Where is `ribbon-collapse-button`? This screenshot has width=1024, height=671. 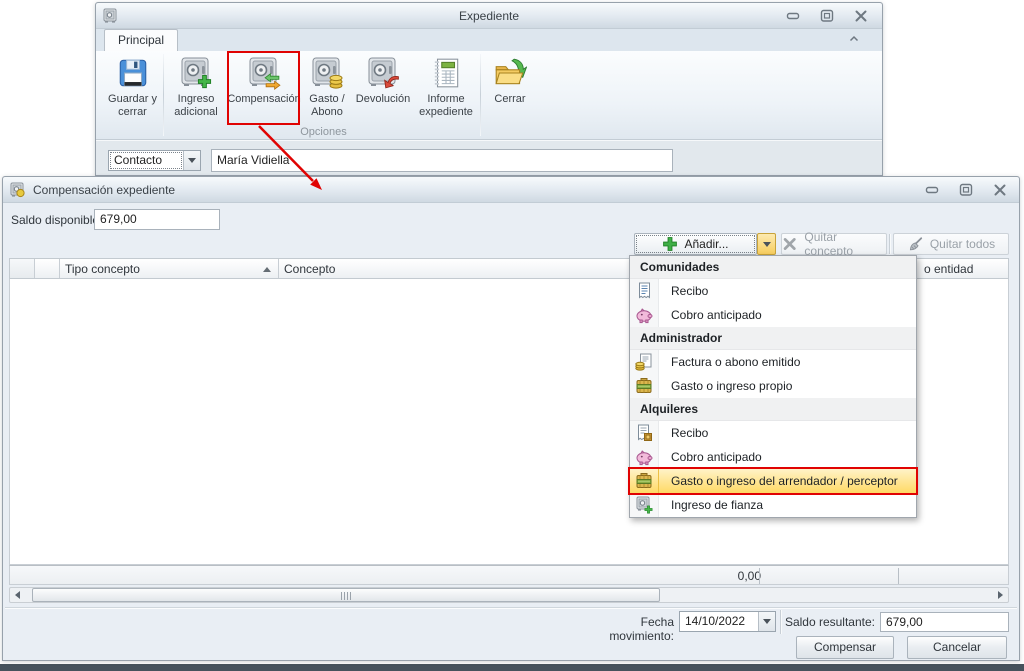 ribbon-collapse-button is located at coordinates (856, 40).